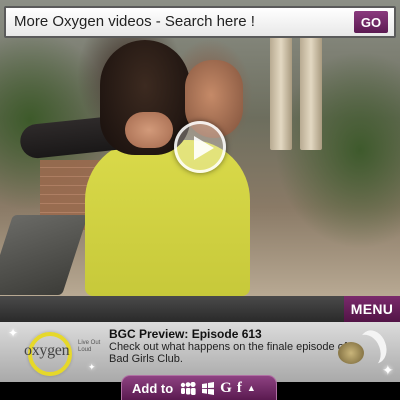 This screenshot has height=400, width=400. I want to click on windows-icon, so click(208, 388).